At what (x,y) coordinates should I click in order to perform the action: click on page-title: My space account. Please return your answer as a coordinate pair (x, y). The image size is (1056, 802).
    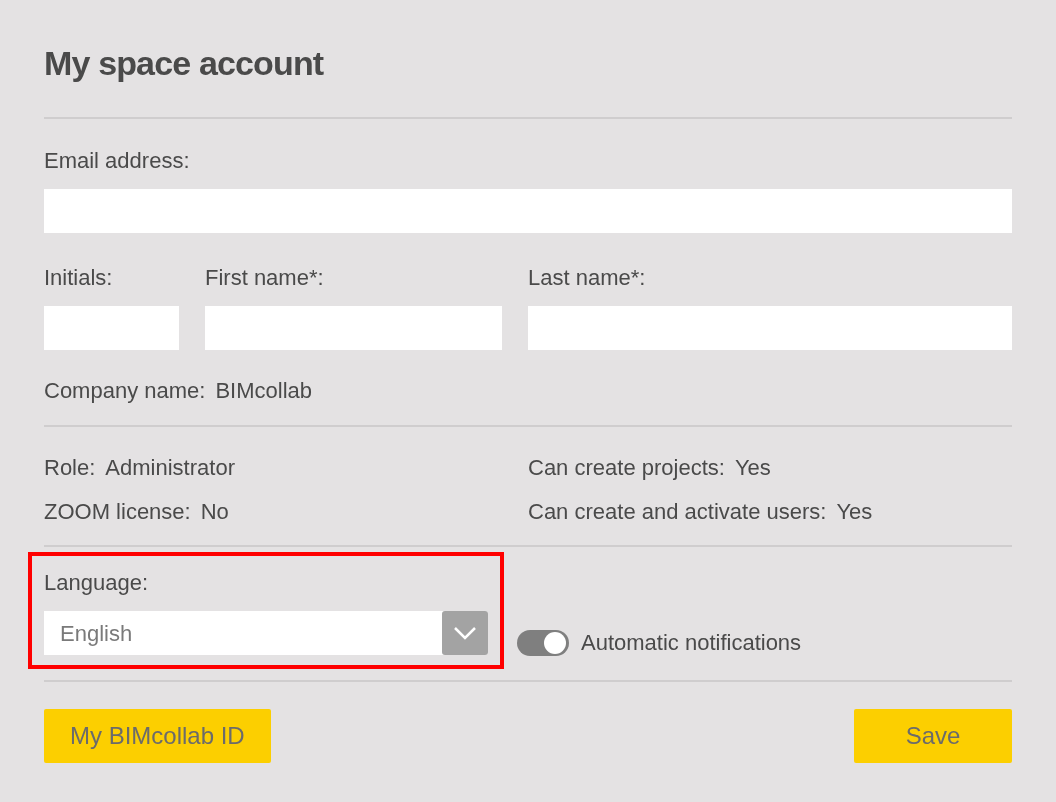
    Looking at the image, I should click on (184, 63).